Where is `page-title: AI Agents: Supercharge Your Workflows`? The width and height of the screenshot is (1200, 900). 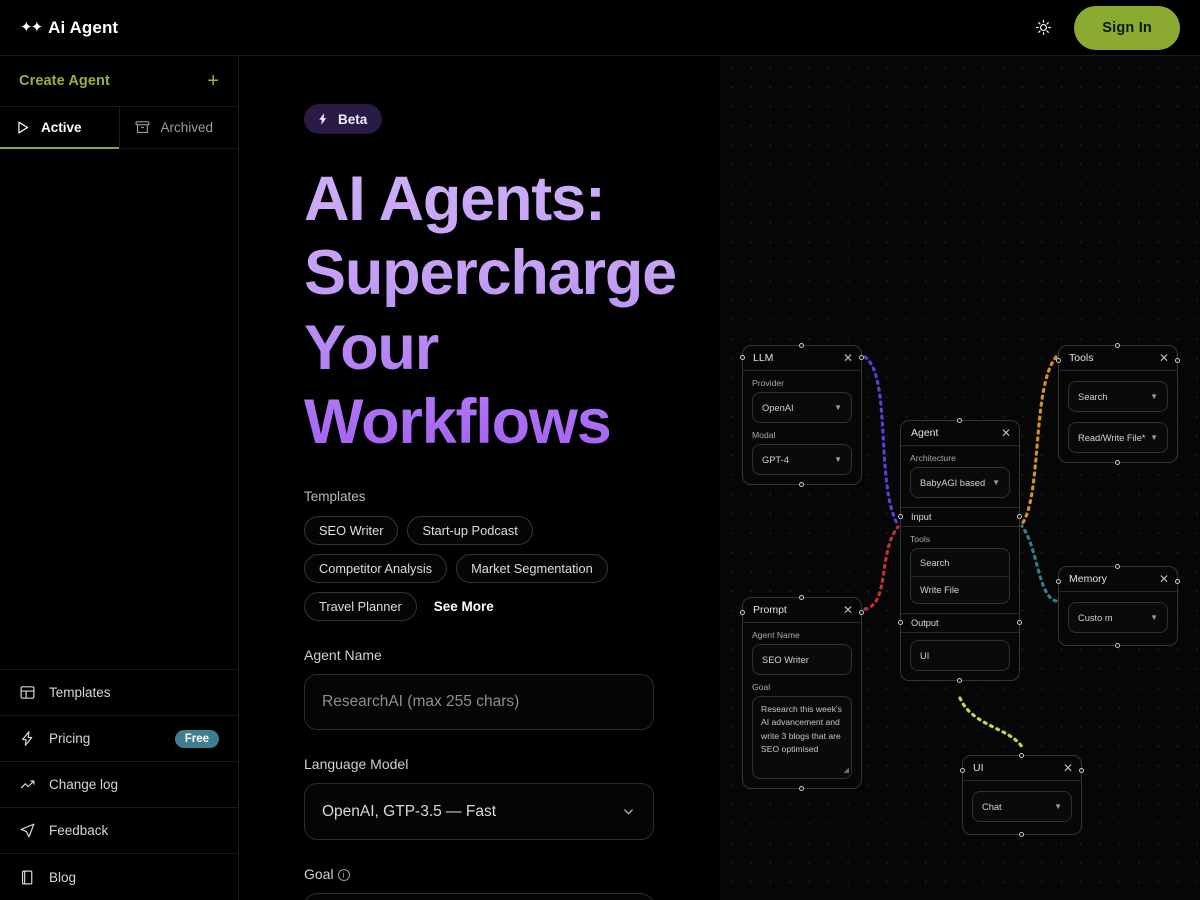 page-title: AI Agents: Supercharge Your Workflows is located at coordinates (504, 310).